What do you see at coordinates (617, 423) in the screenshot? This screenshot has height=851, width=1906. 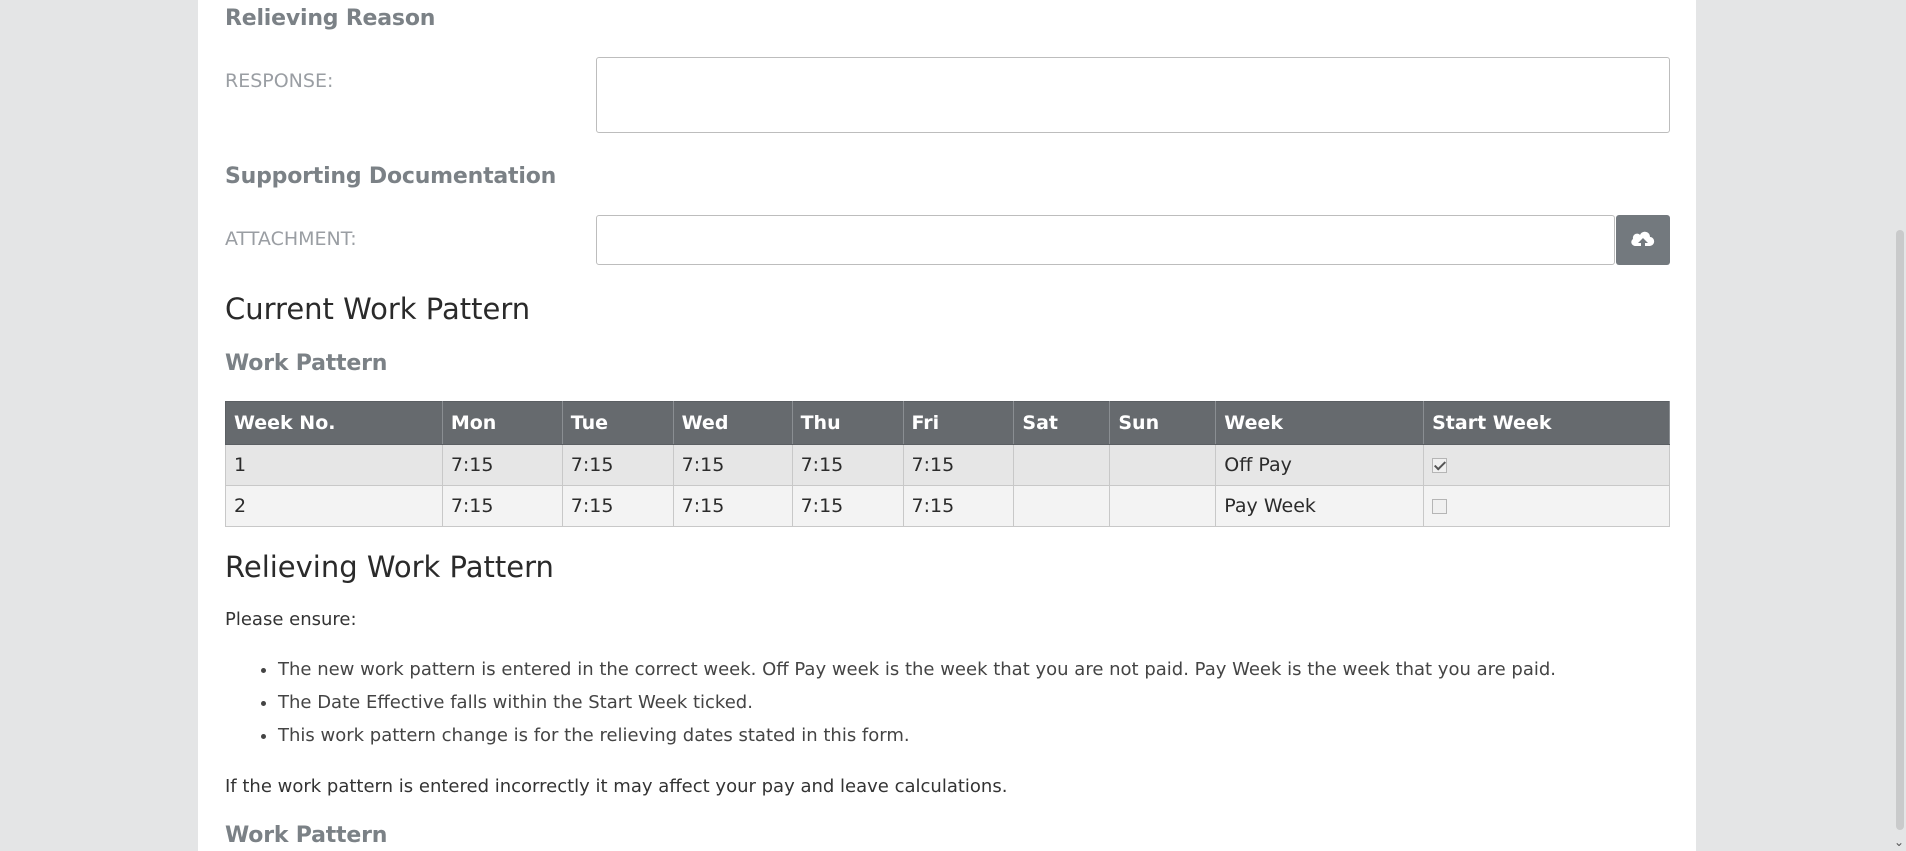 I see `column-header-tue: Tue` at bounding box center [617, 423].